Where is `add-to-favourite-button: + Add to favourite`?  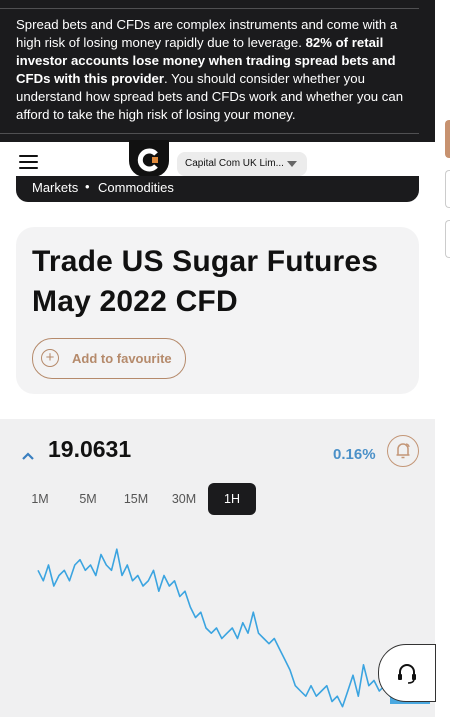
add-to-favourite-button: + Add to favourite is located at coordinates (109, 358).